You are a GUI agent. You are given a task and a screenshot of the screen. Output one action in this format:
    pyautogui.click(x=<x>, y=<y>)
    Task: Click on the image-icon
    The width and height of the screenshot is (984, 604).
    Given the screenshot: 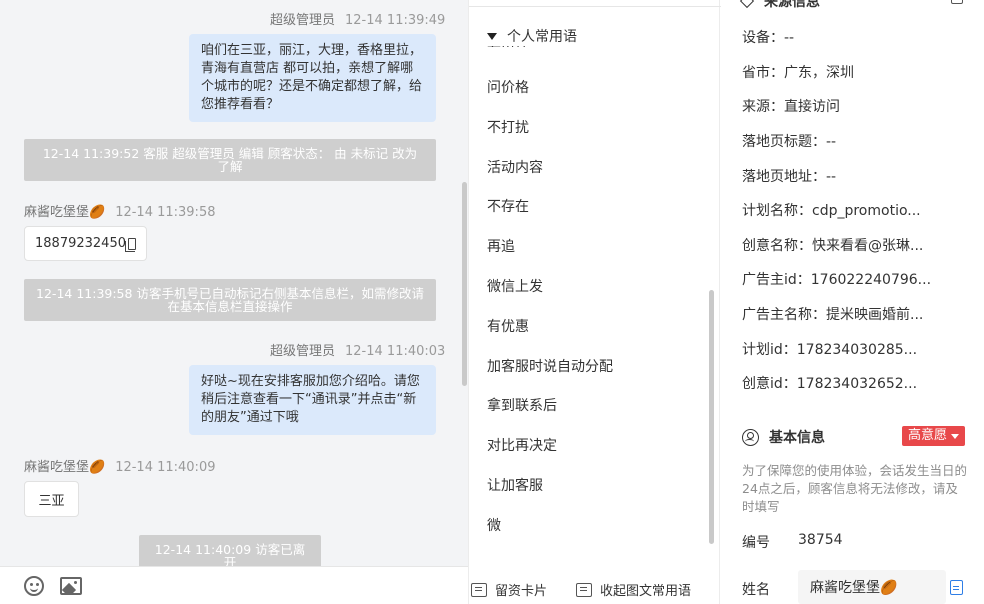 What is the action you would take?
    pyautogui.click(x=71, y=586)
    